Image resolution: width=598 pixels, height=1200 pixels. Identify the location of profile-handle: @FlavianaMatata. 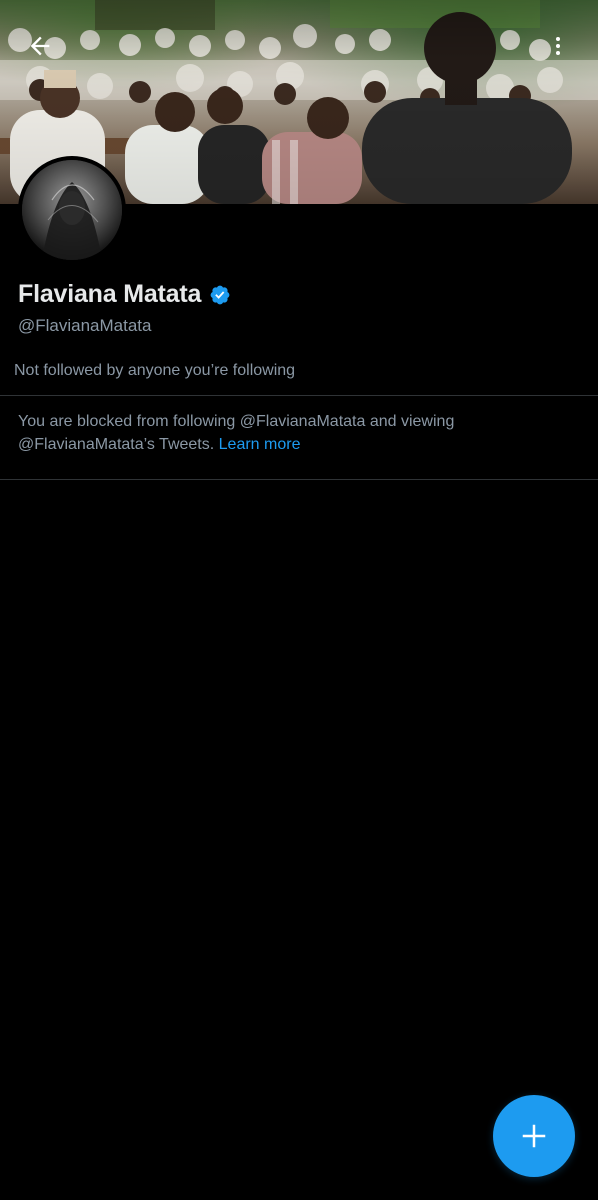
(85, 325).